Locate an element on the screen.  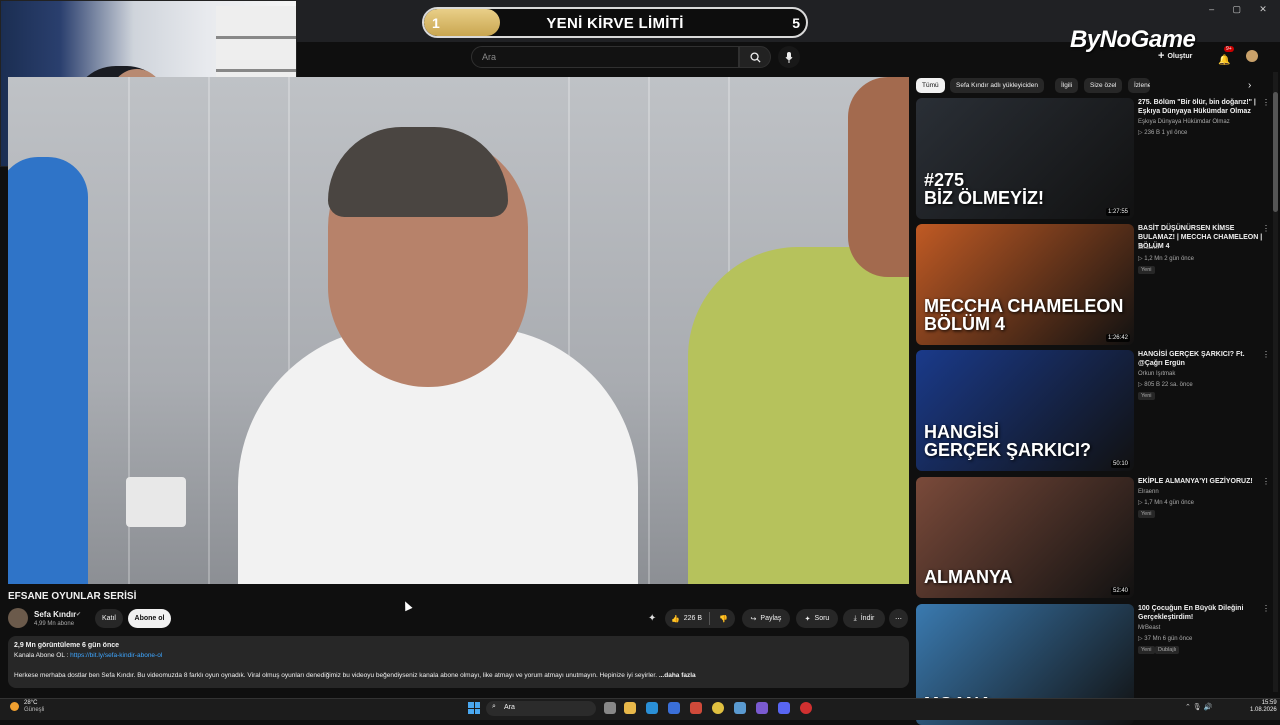
search-input: Ara is located at coordinates (605, 57).